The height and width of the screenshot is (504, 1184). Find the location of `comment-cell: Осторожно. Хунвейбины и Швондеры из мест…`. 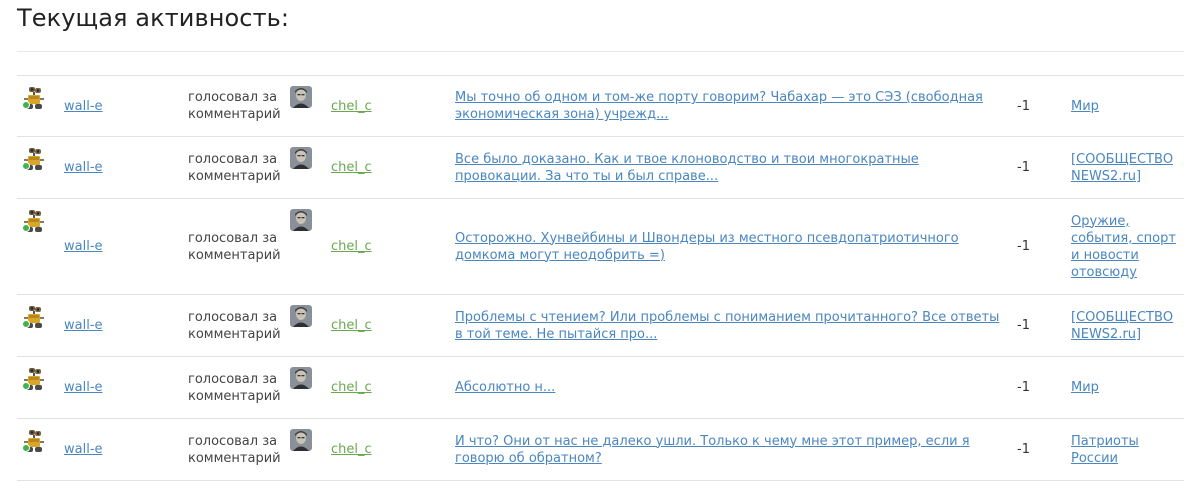

comment-cell: Осторожно. Хунвейбины и Швондеры из мест… is located at coordinates (735, 247).